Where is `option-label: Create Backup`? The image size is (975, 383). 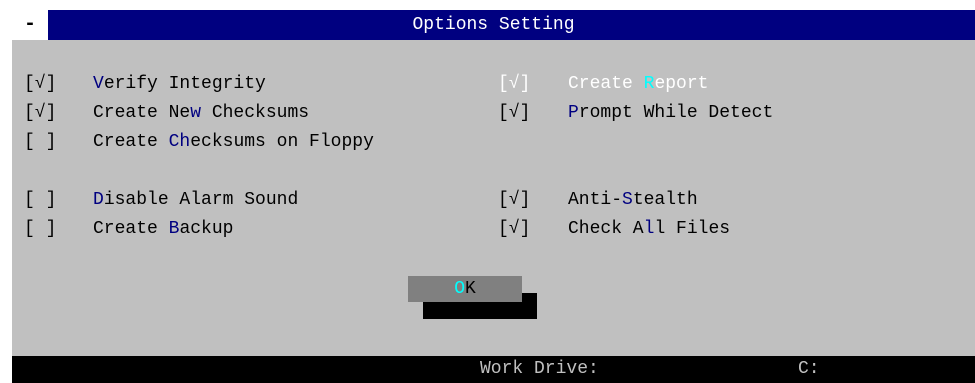
option-label: Create Backup is located at coordinates (163, 229).